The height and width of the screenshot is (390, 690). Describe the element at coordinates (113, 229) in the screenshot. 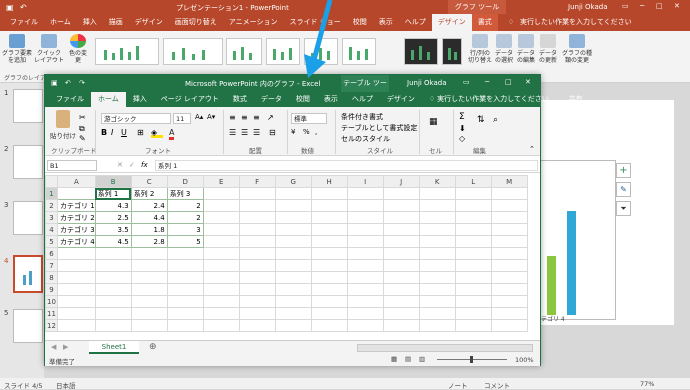

I see `sheet-cell: 3.5` at that location.